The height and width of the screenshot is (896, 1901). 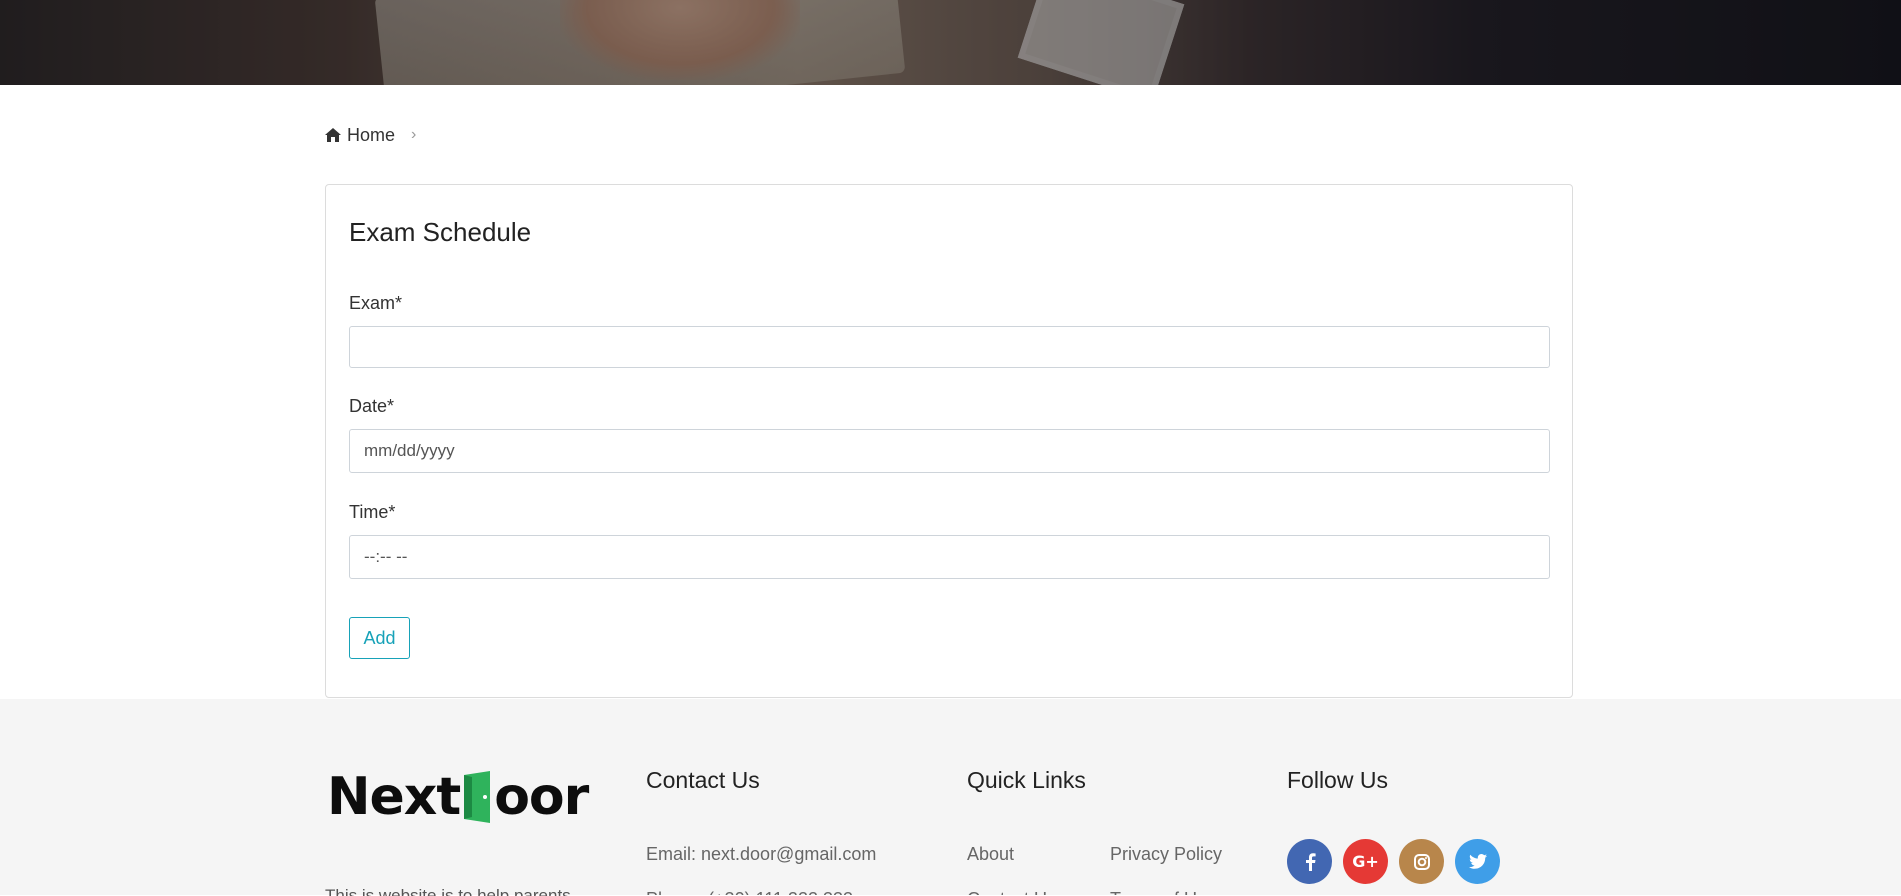 I want to click on exam-input, so click(x=949, y=347).